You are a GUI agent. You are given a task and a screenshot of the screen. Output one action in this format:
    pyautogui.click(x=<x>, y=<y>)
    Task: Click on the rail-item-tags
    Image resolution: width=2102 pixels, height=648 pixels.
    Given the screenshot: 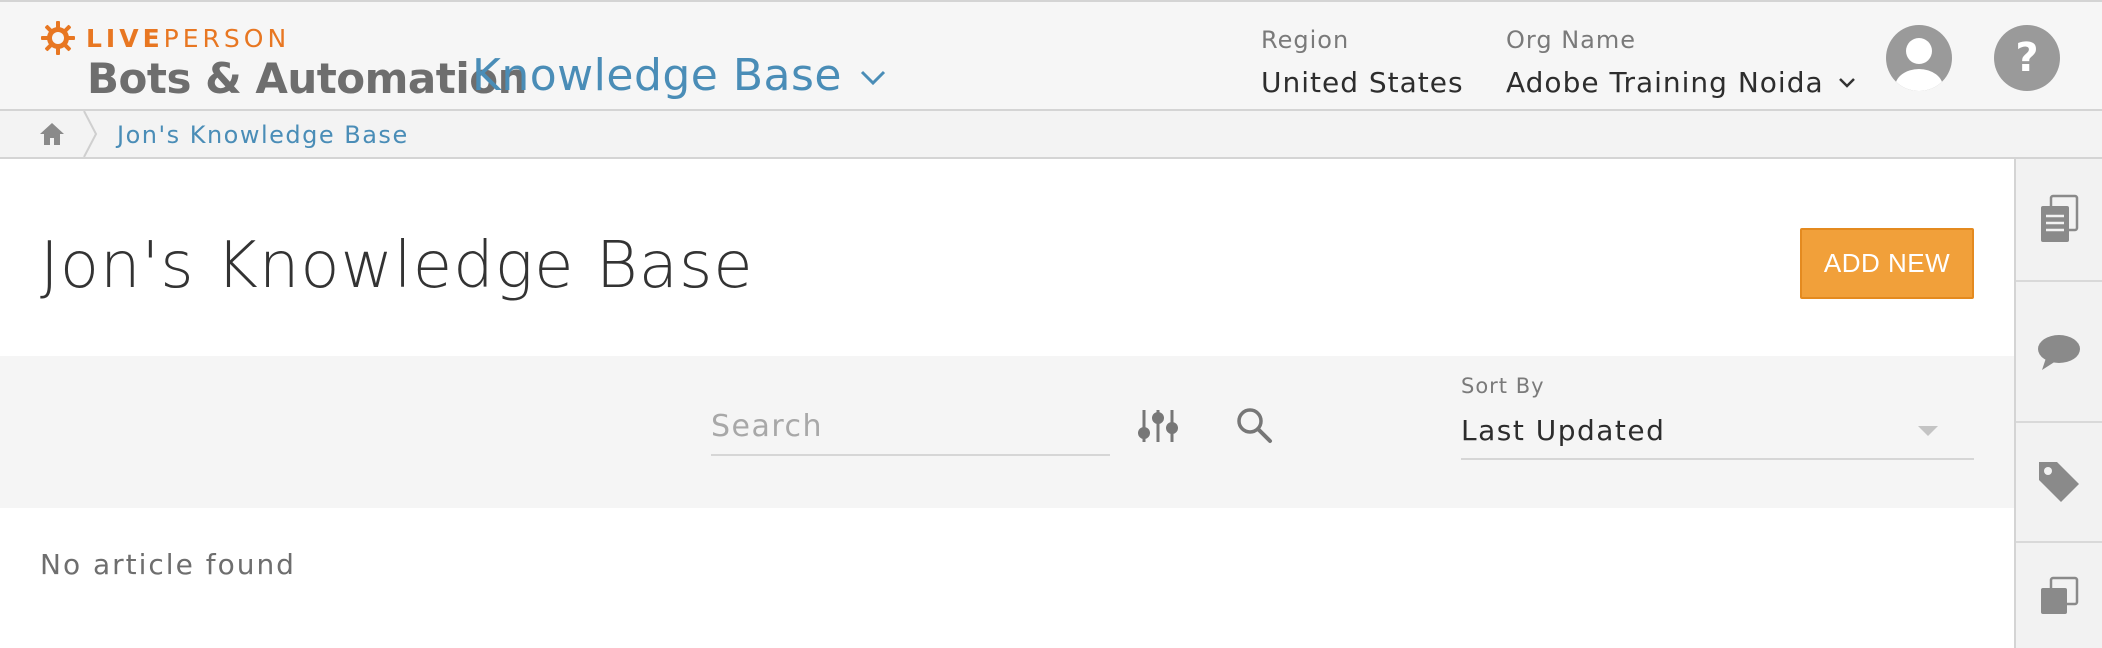 What is the action you would take?
    pyautogui.click(x=2059, y=483)
    